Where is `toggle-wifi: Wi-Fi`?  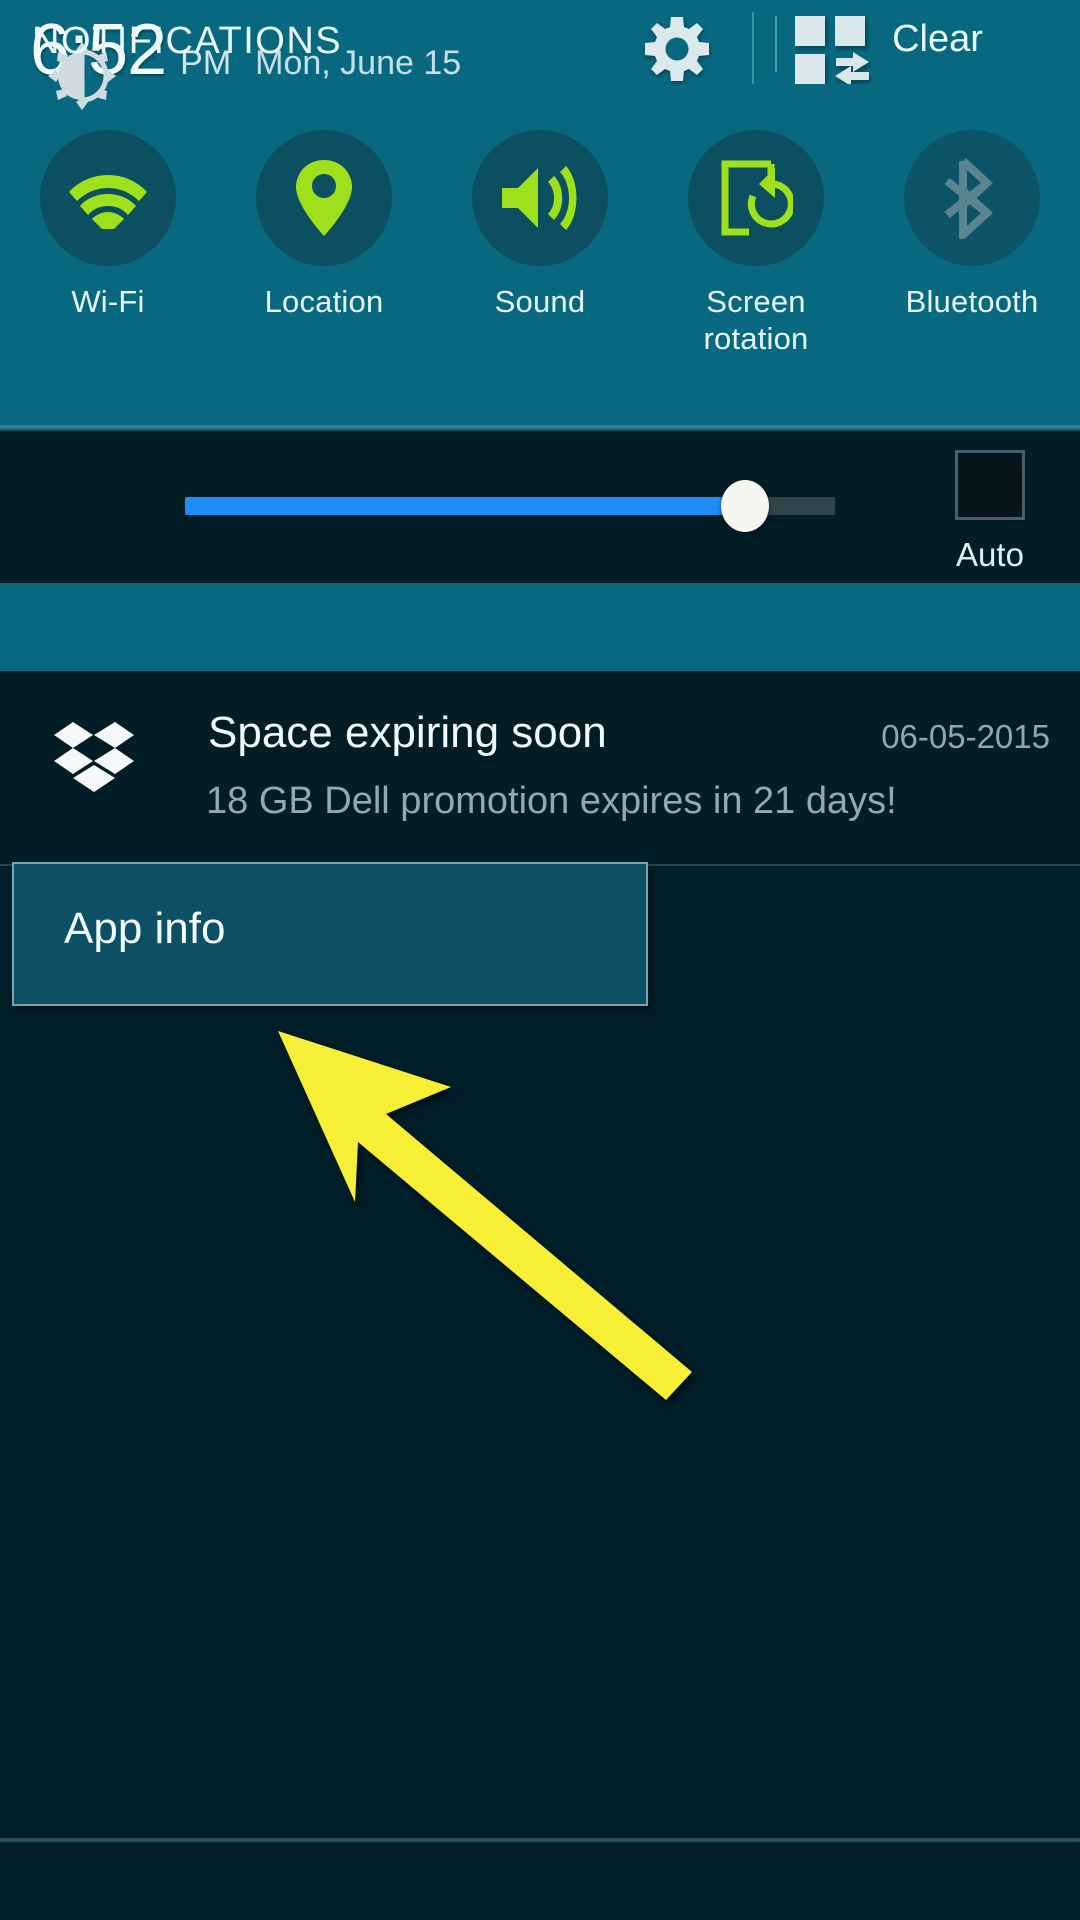
toggle-wifi: Wi-Fi is located at coordinates (108, 265).